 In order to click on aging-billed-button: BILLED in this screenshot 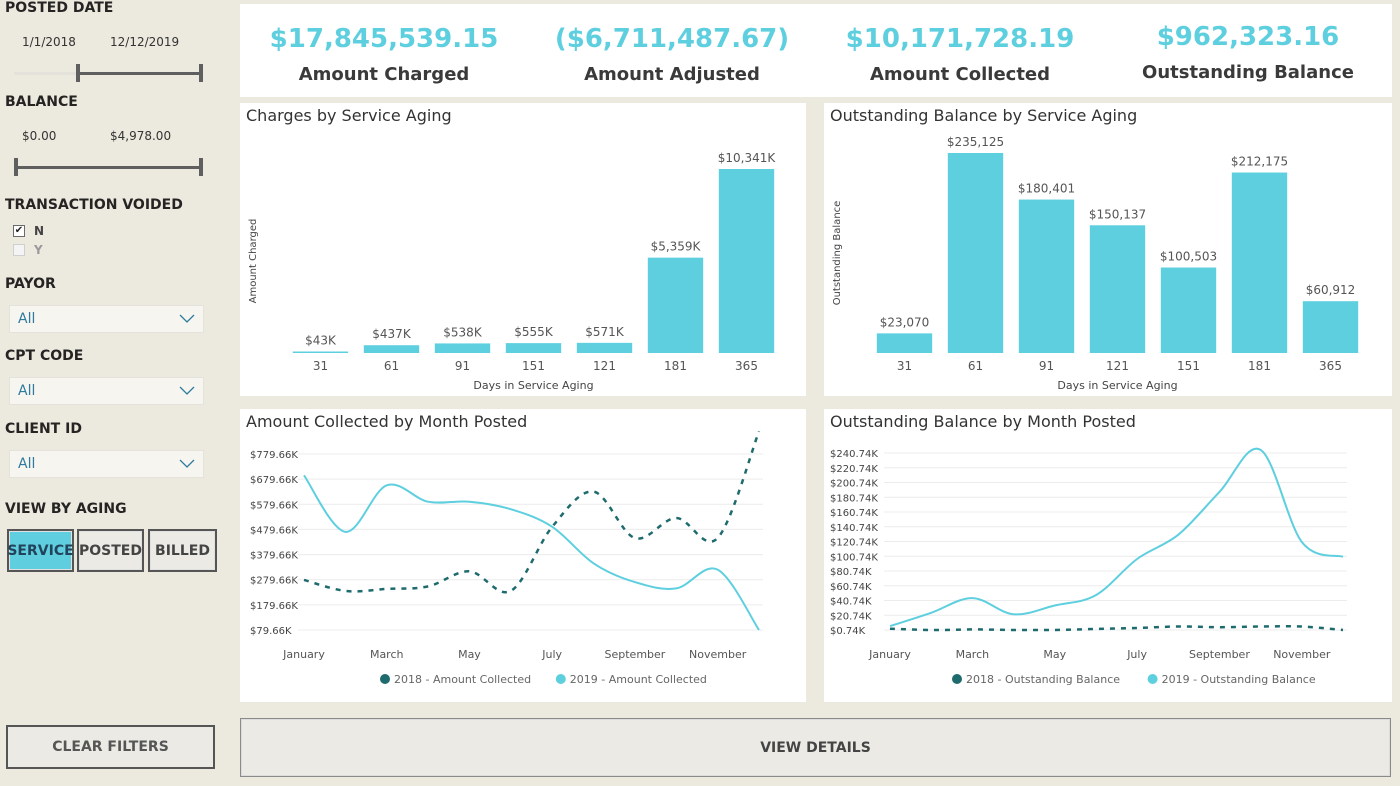, I will do `click(182, 550)`.